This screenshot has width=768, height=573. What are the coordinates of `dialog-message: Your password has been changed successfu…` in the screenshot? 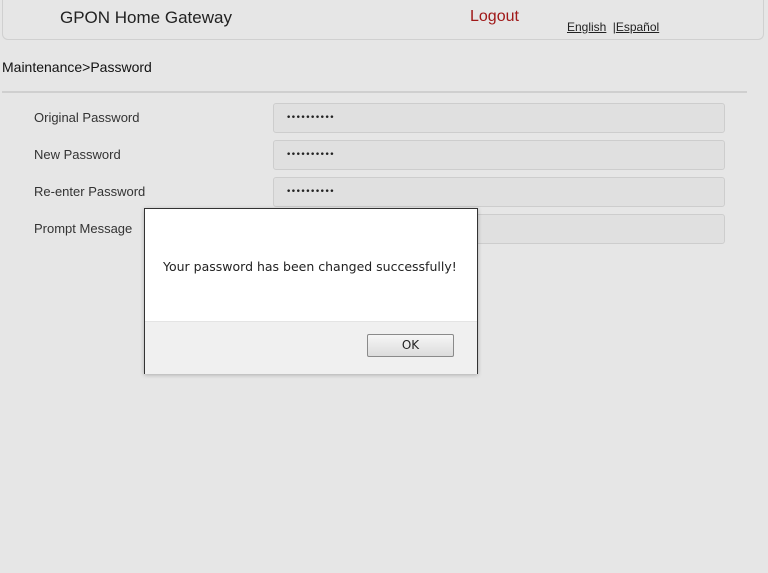 It's located at (310, 266).